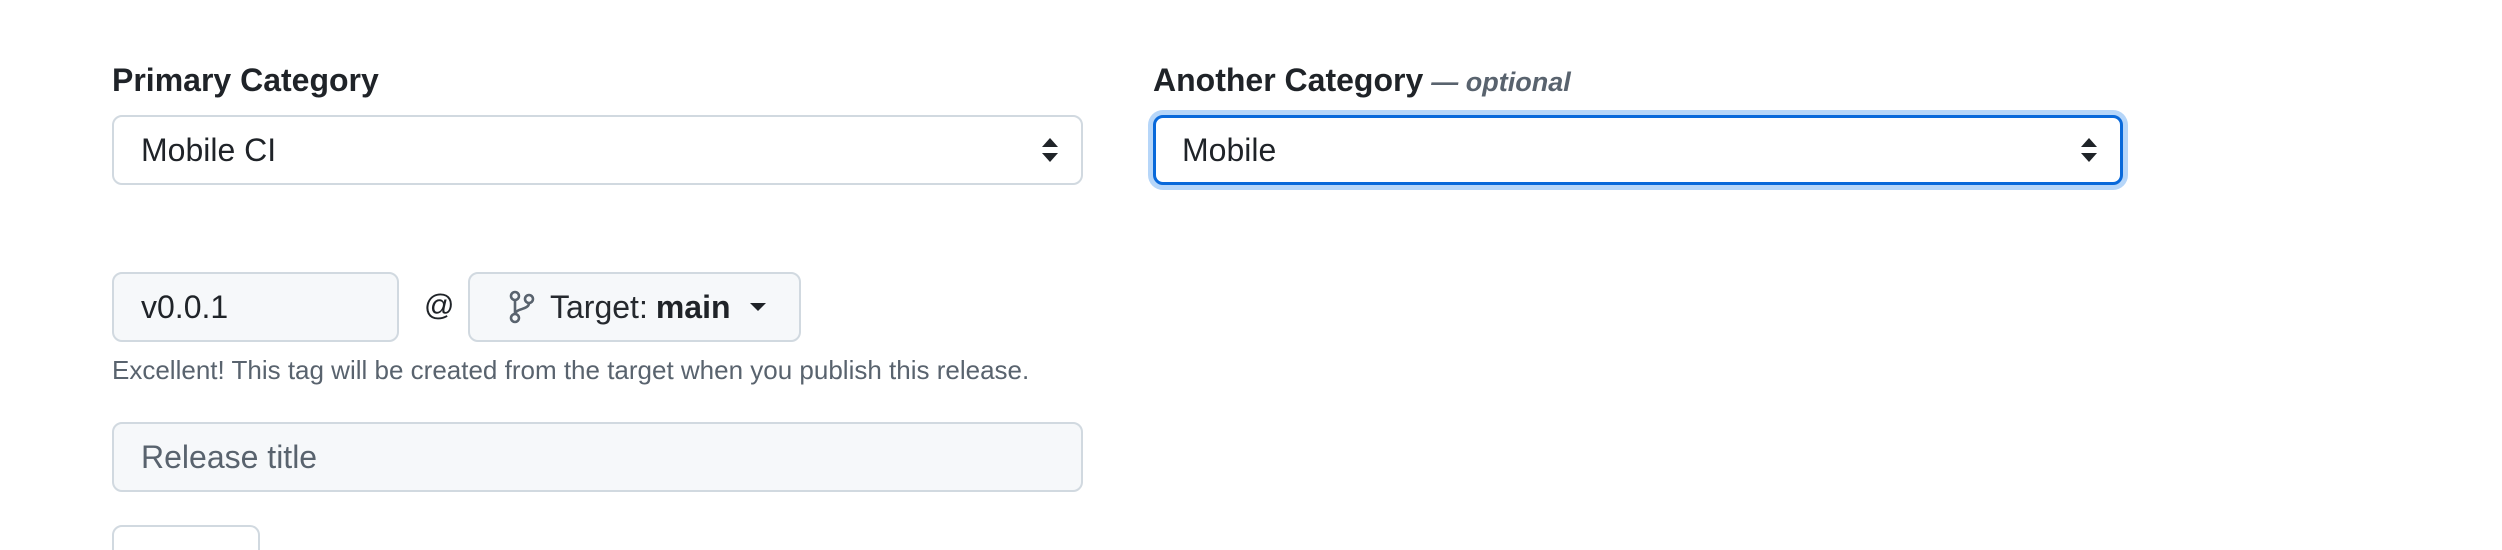 This screenshot has width=2502, height=550. Describe the element at coordinates (185, 306) in the screenshot. I see `tag-input-value: v0.0.1` at that location.